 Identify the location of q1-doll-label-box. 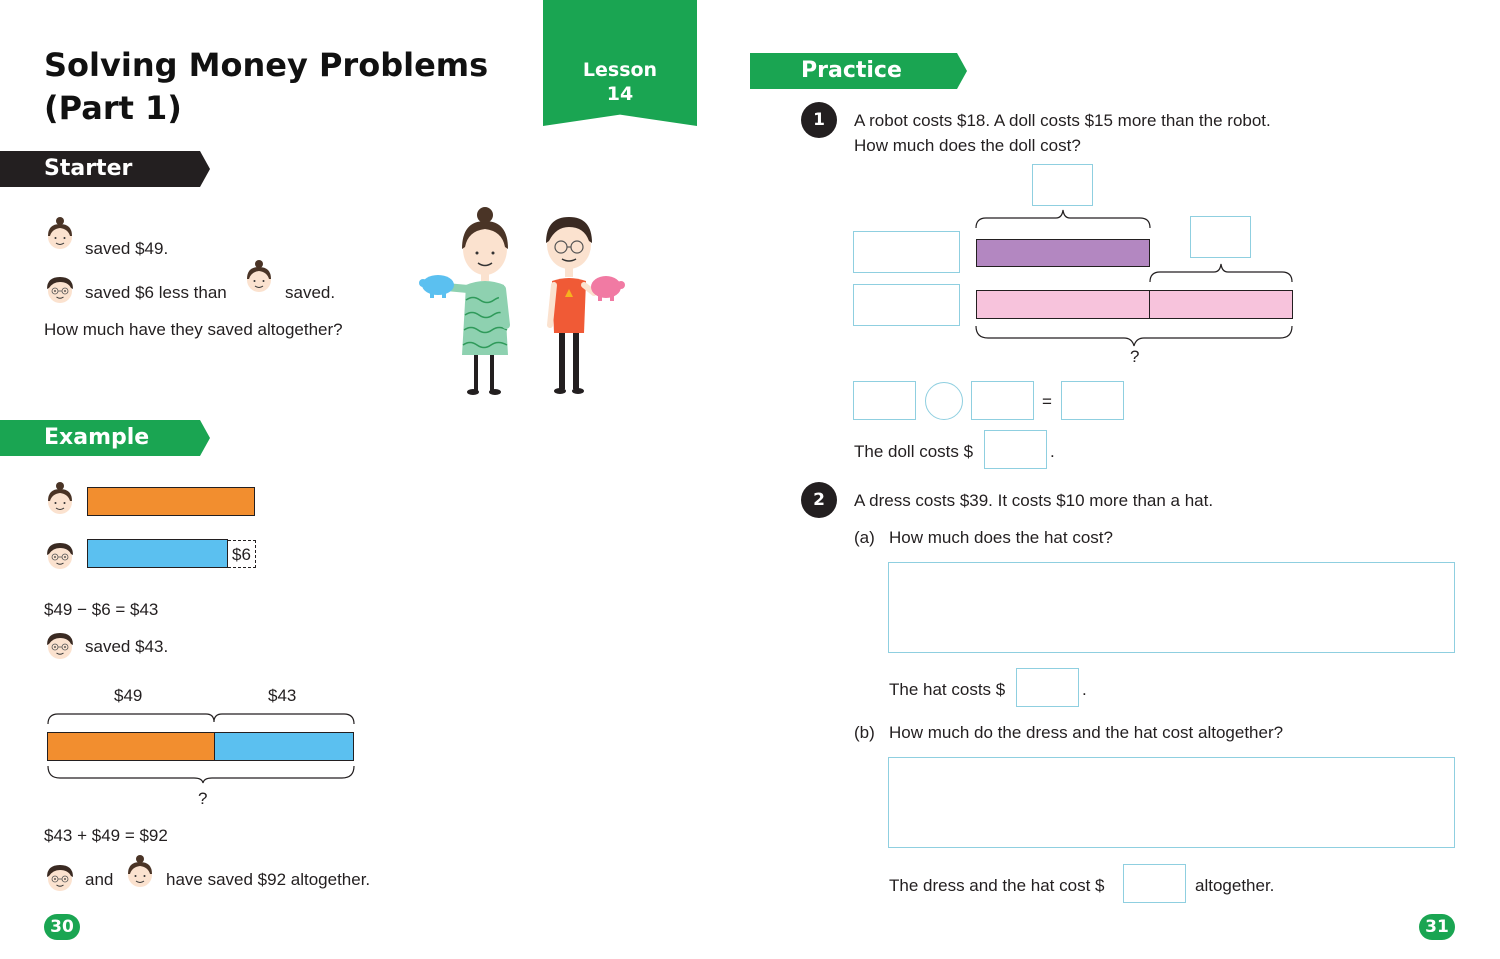
(906, 305).